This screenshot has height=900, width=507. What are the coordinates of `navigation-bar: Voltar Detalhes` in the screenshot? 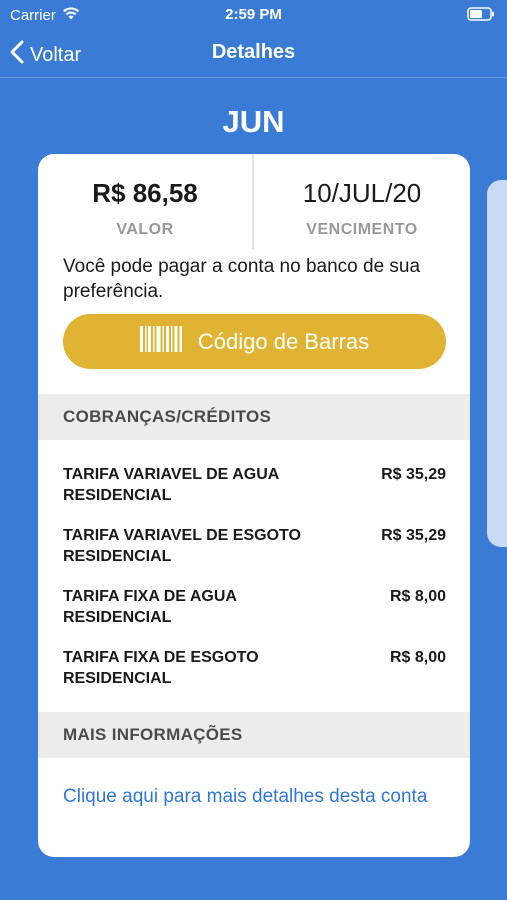 It's located at (253, 54).